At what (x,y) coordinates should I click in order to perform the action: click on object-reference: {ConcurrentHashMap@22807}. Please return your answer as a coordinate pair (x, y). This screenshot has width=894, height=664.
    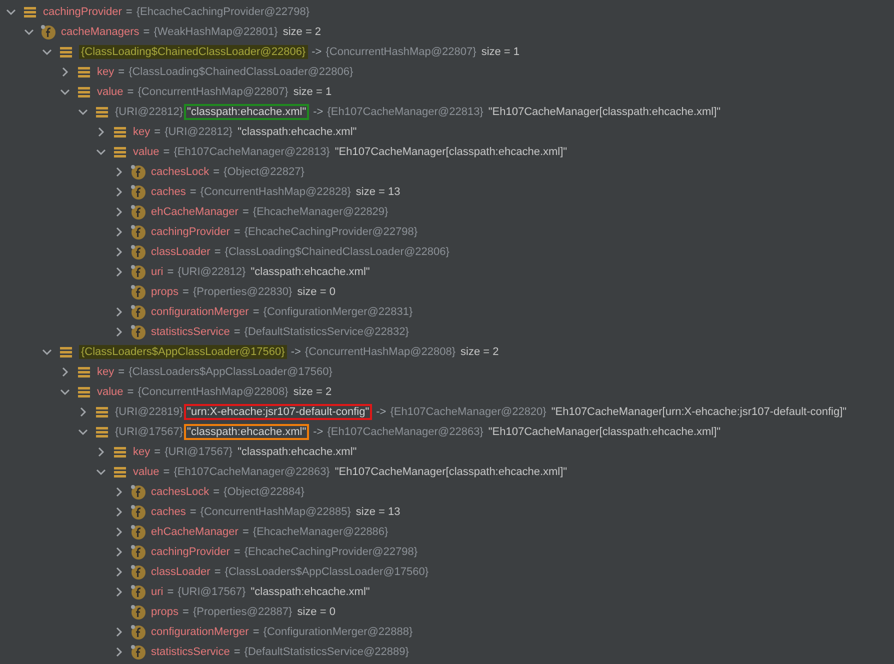
    Looking at the image, I should click on (213, 92).